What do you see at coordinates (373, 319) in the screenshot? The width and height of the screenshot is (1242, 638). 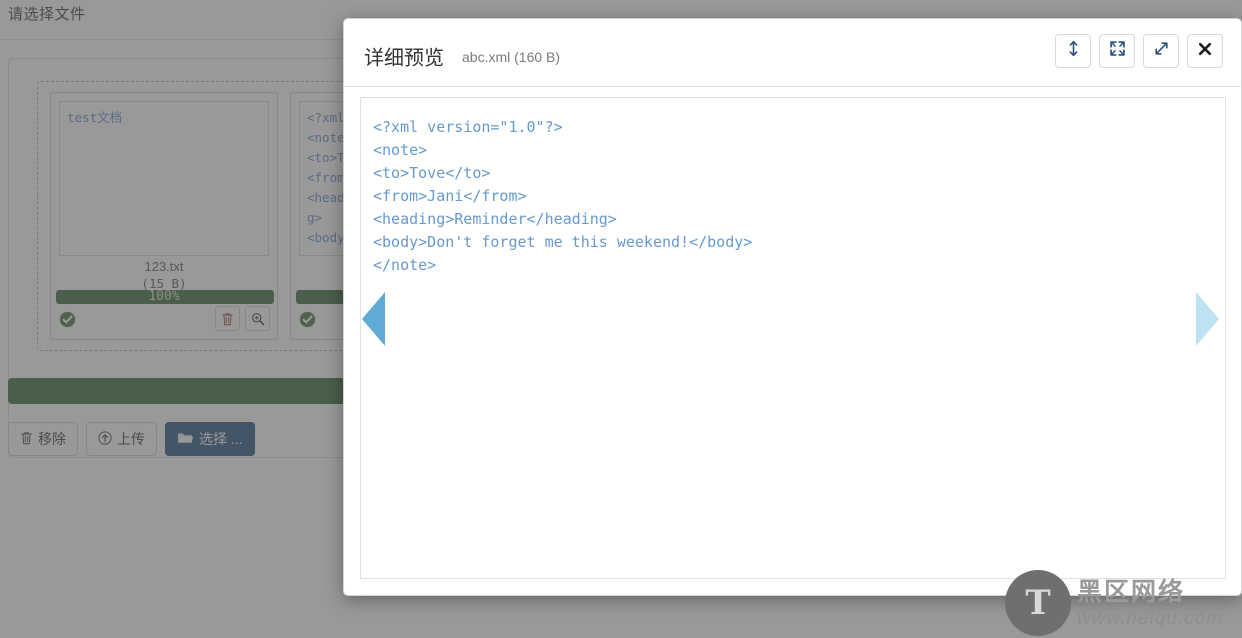 I see `triangle-left-icon` at bounding box center [373, 319].